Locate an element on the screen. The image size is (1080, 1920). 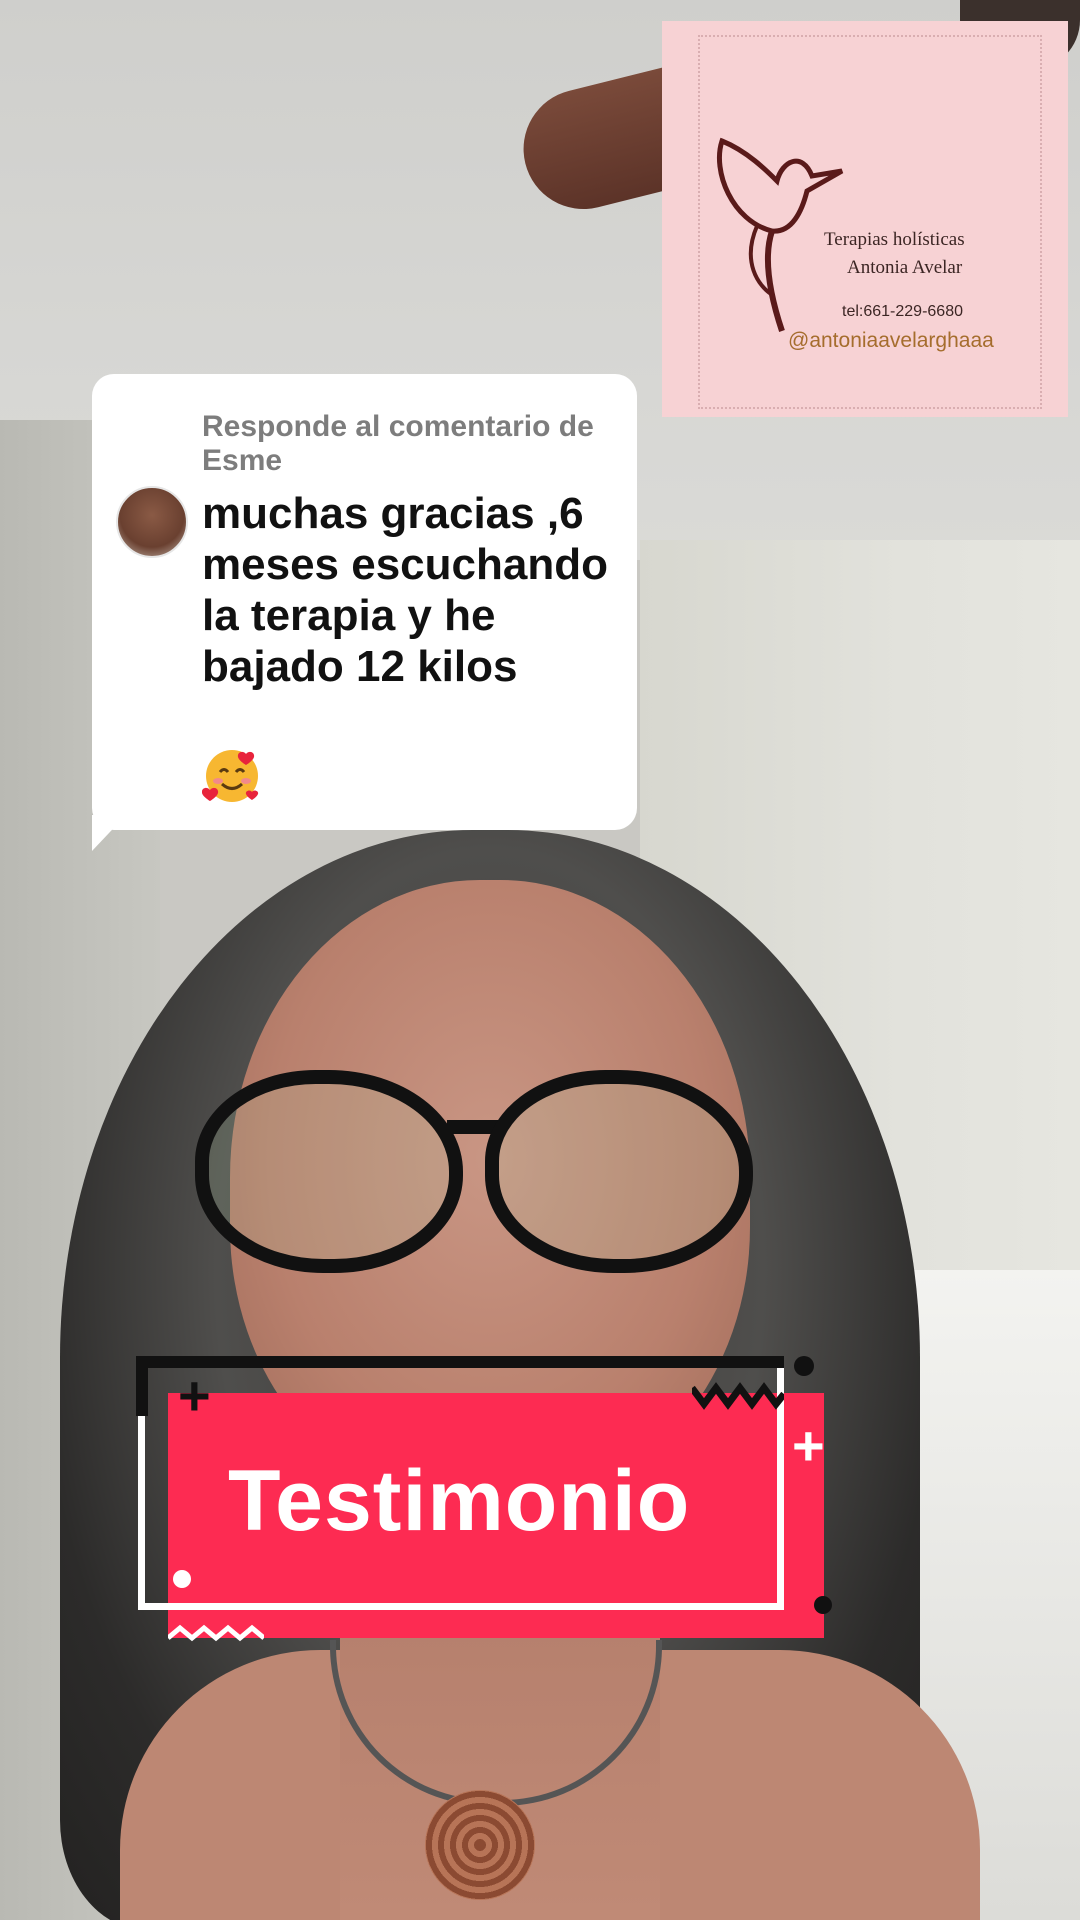
logo-name: Antonia Avelar is located at coordinates (905, 267).